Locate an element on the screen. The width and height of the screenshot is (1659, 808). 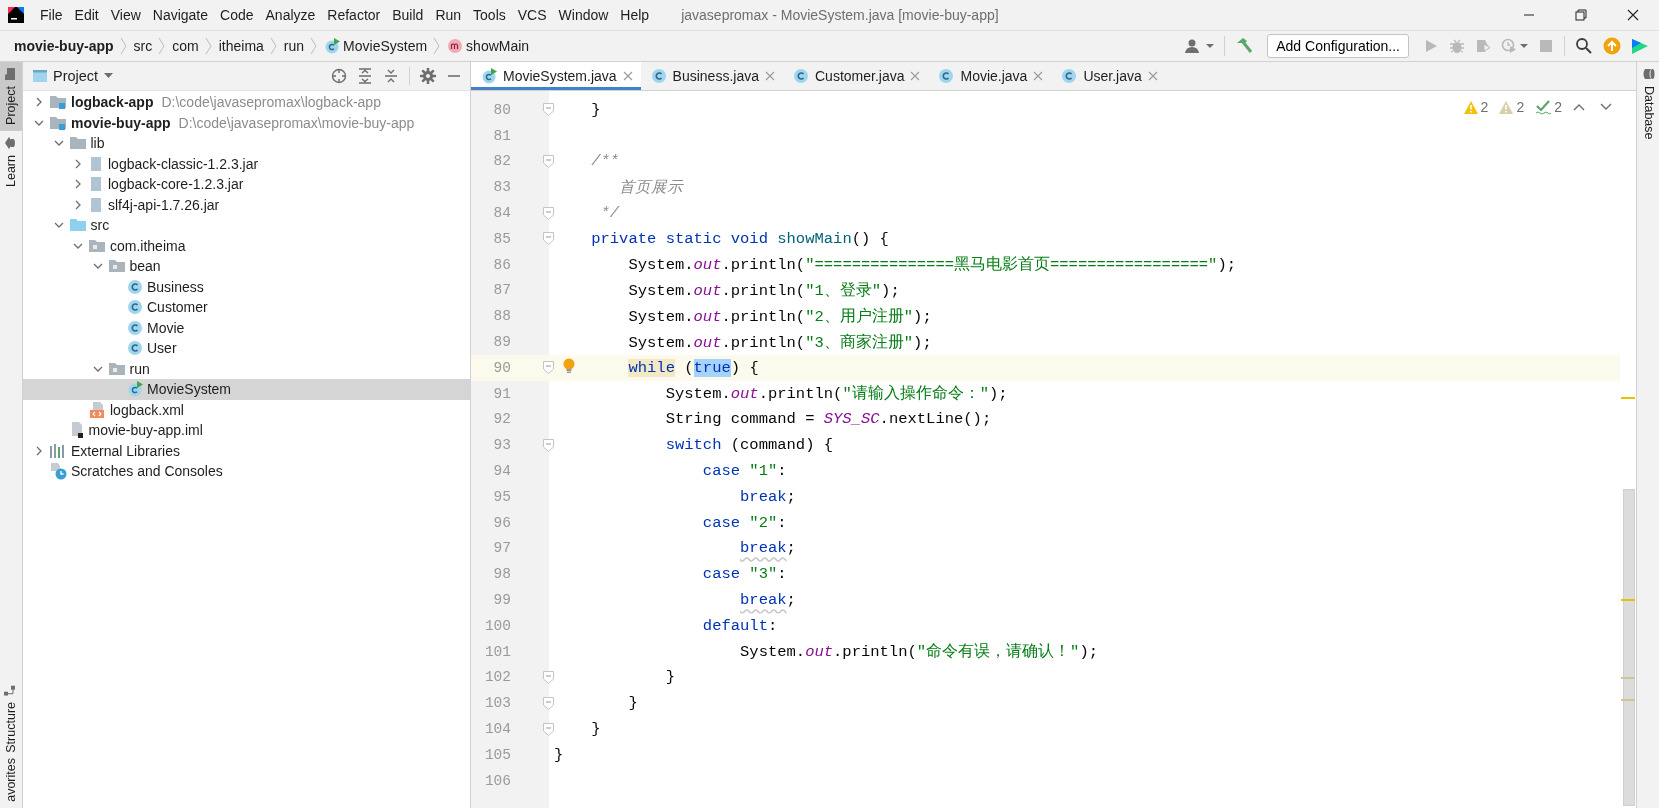
tree-row: logback.xml is located at coordinates (246, 409).